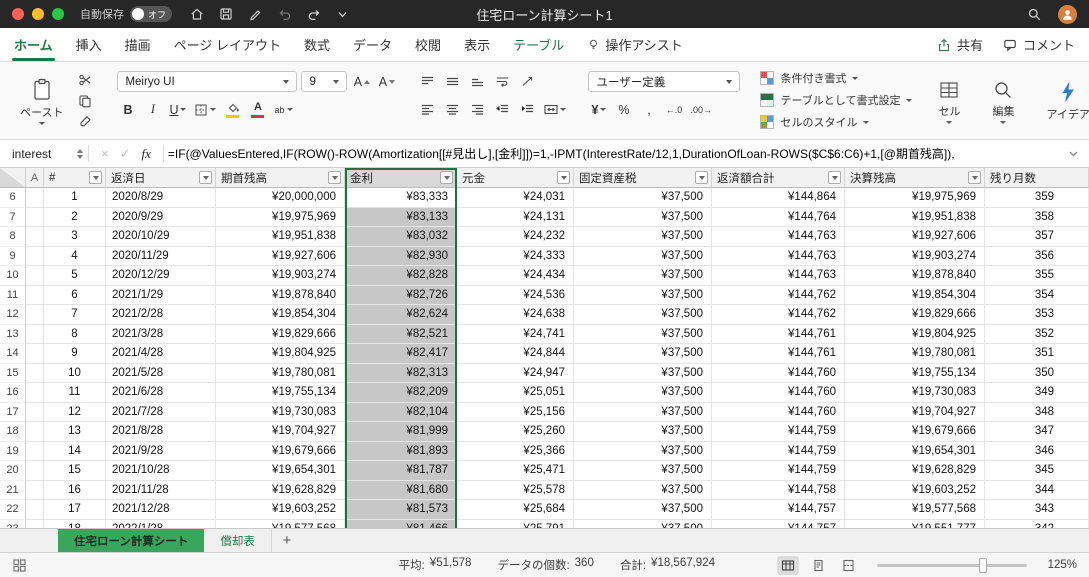 The width and height of the screenshot is (1089, 577). Describe the element at coordinates (427, 109) in the screenshot. I see `align-left-button` at that location.